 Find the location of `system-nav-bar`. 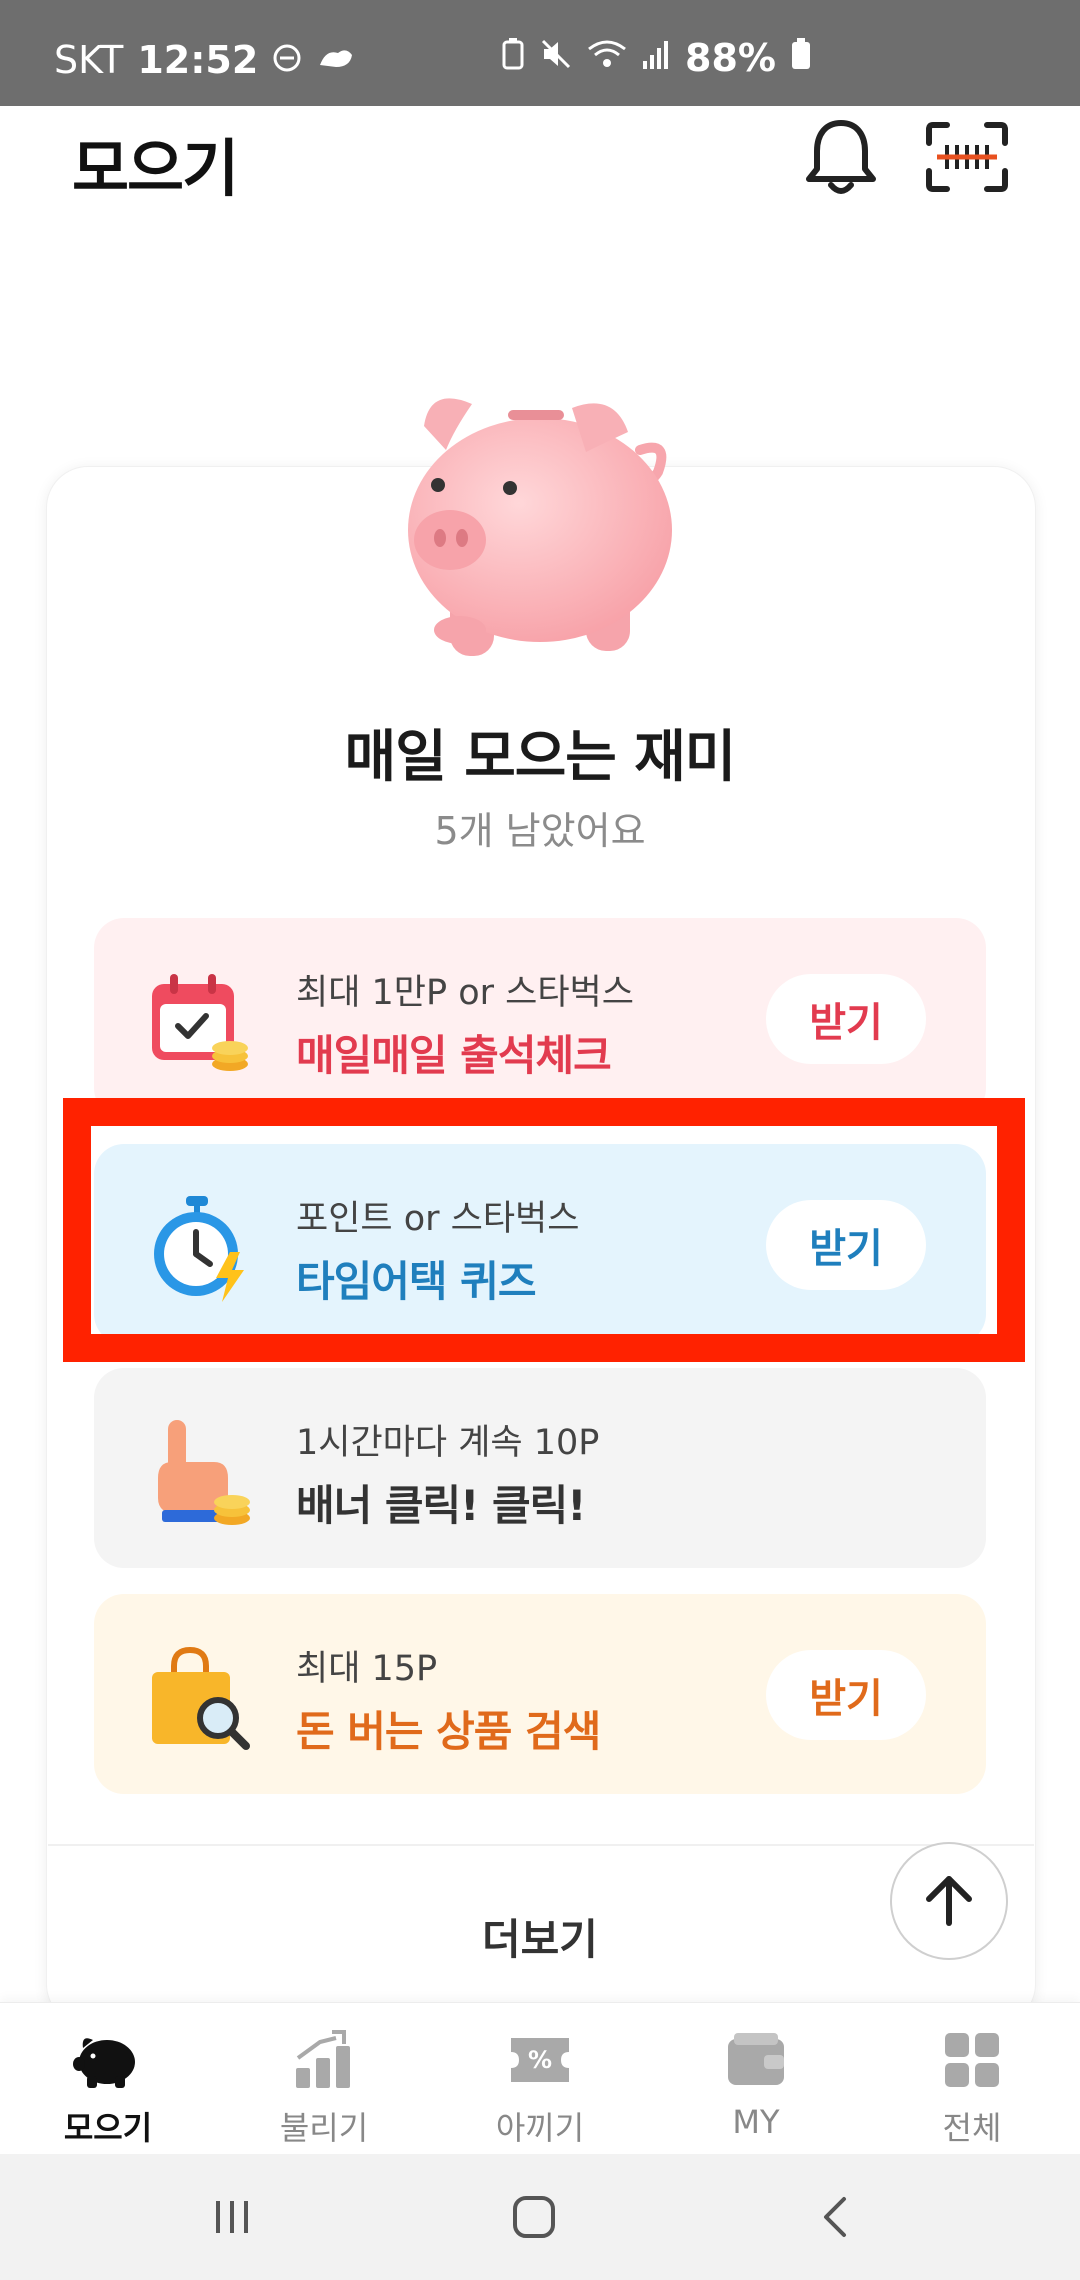

system-nav-bar is located at coordinates (540, 2217).